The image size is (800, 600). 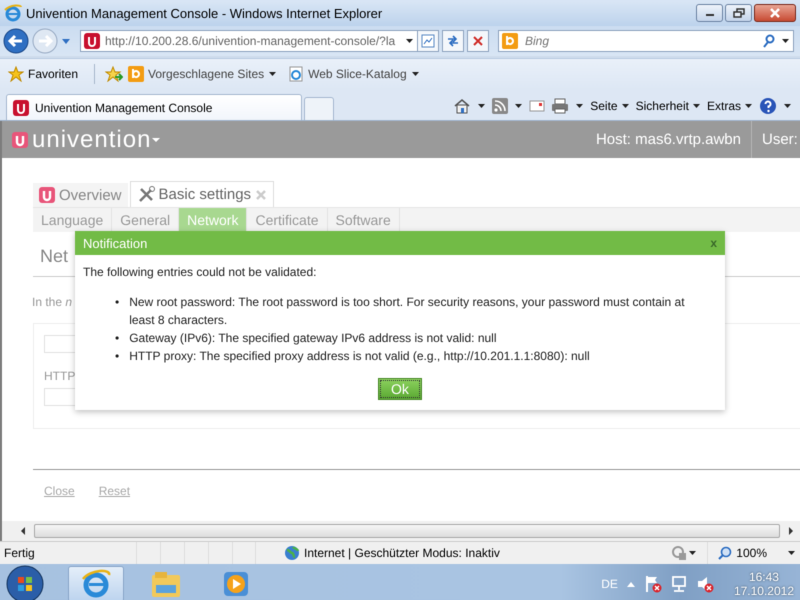 I want to click on network-icon, so click(x=679, y=584).